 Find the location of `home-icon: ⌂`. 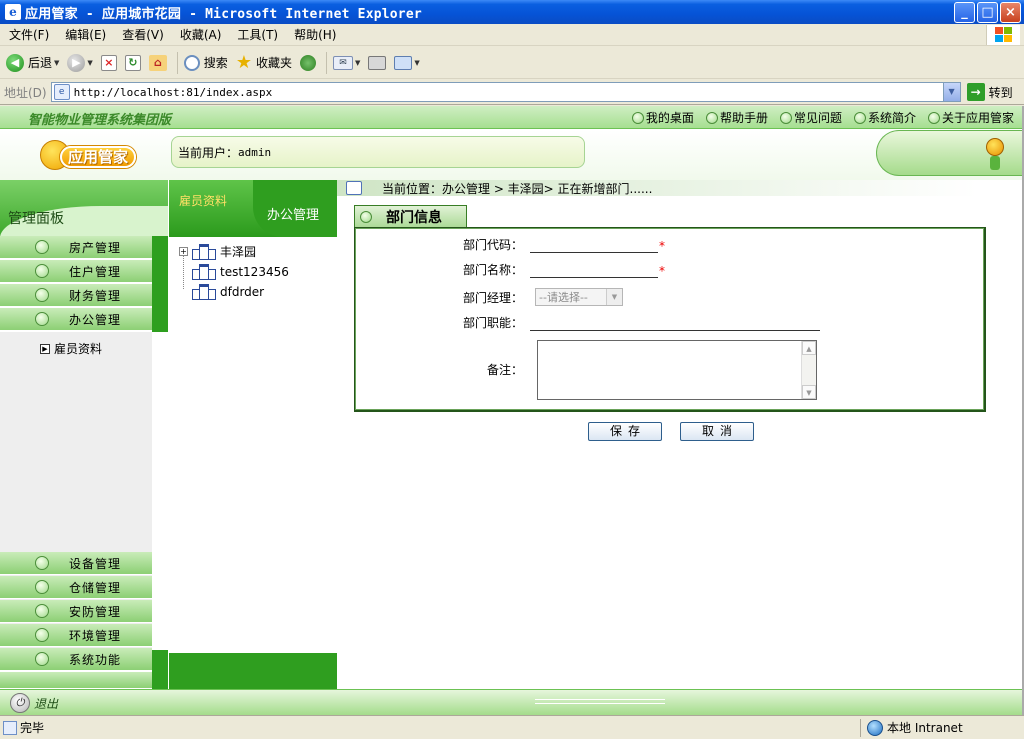

home-icon: ⌂ is located at coordinates (157, 62).